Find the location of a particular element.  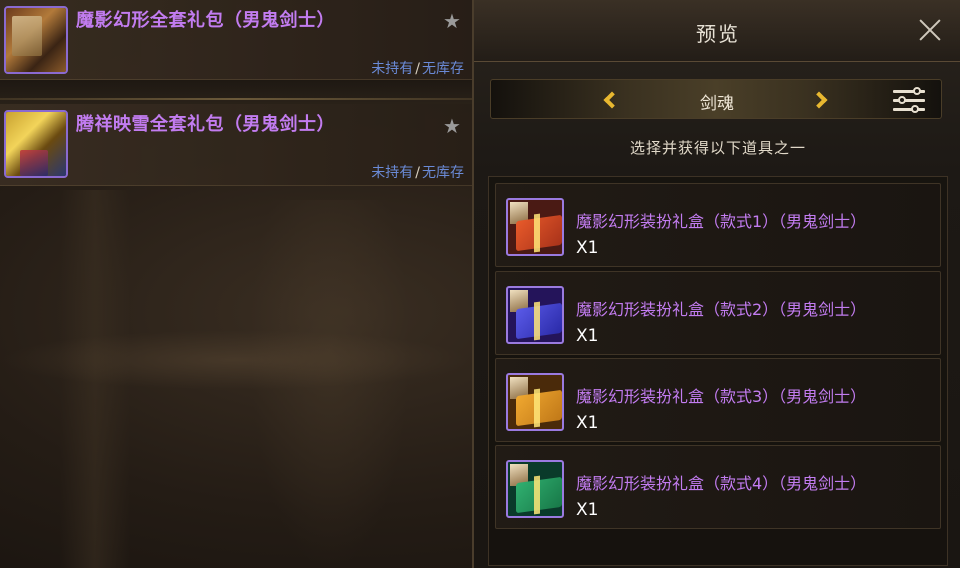

reward-name: 魔影幻形装扮礼盒（款式1）（男鬼剑士） is located at coordinates (721, 221).